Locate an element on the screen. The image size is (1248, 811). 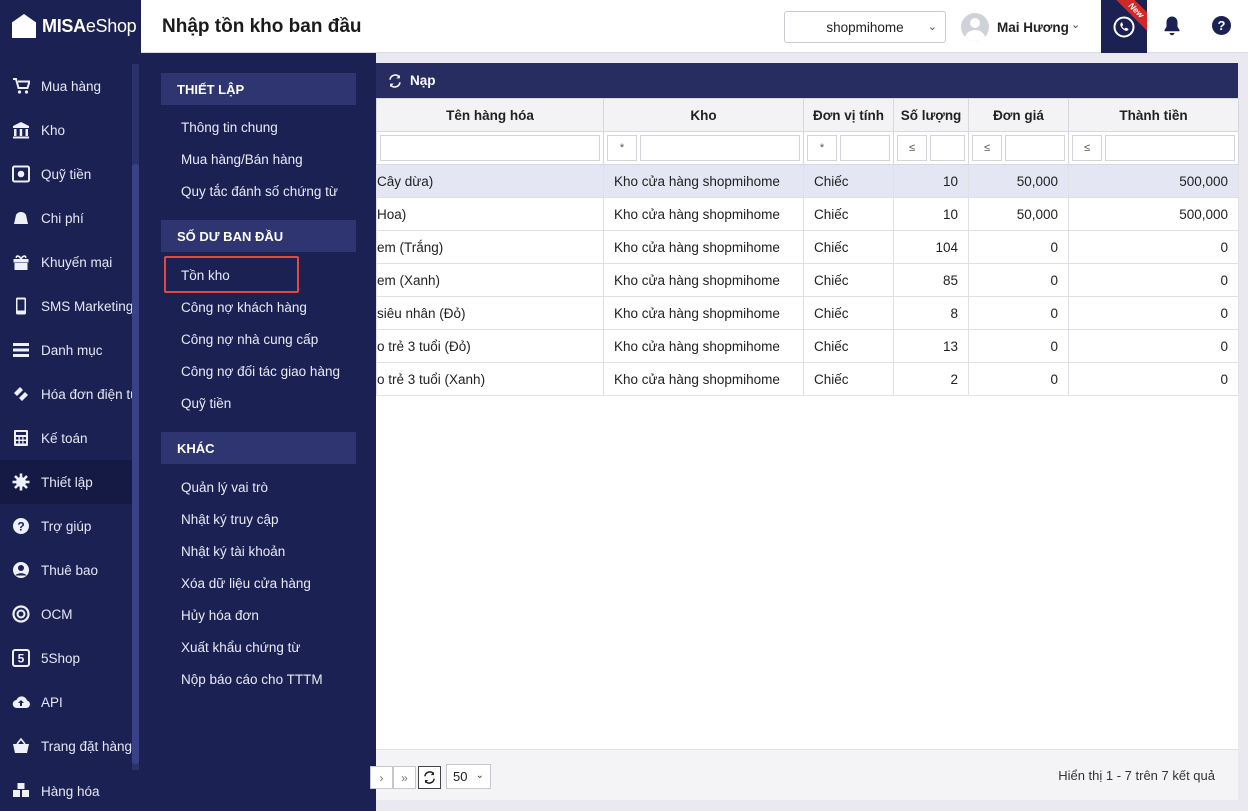
sidebar-item-mua-hàng: Mua hàng is located at coordinates (66, 86).